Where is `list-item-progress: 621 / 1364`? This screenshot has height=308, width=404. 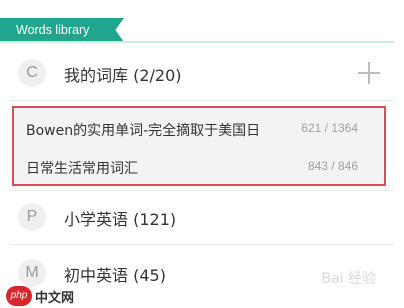
list-item-progress: 621 / 1364 is located at coordinates (329, 128).